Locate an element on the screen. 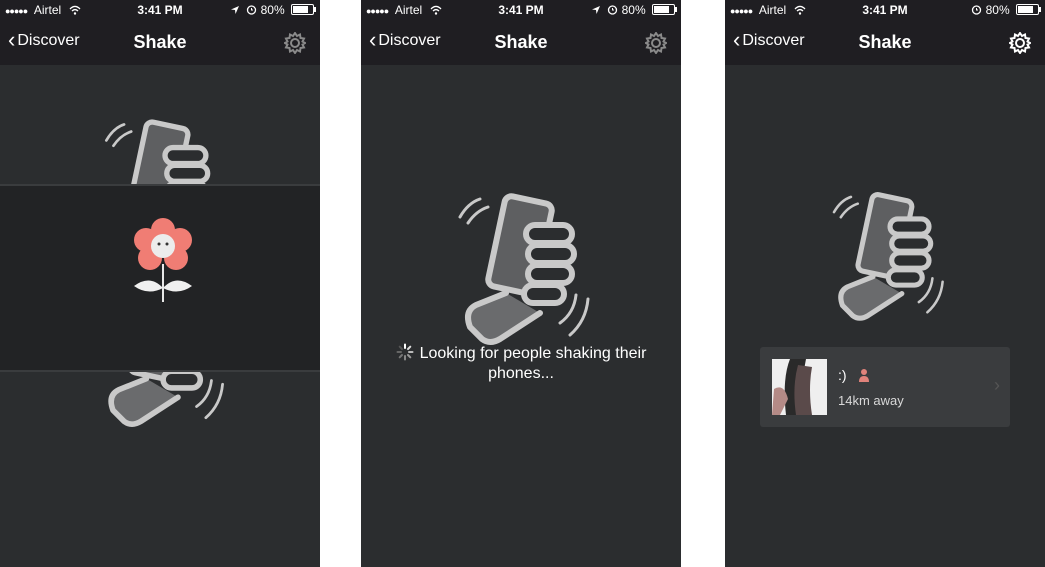 This screenshot has width=1045, height=567. result-card: :) 14km away › is located at coordinates (885, 387).